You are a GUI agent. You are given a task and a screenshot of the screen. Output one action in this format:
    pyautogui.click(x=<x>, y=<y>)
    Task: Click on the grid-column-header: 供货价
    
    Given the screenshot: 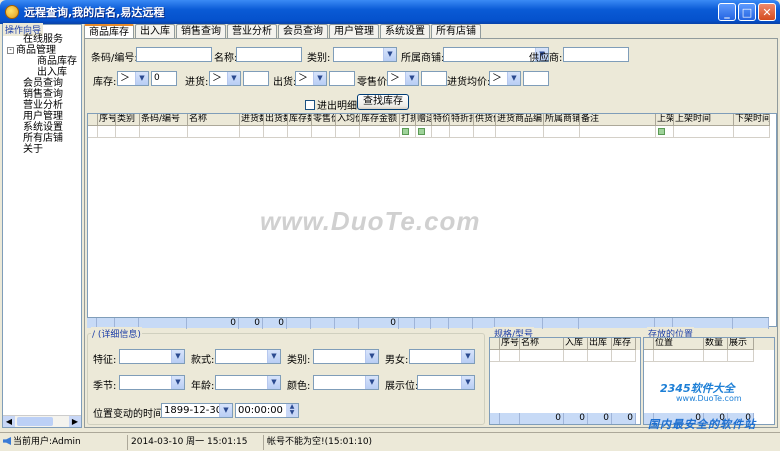 What is the action you would take?
    pyautogui.click(x=485, y=120)
    